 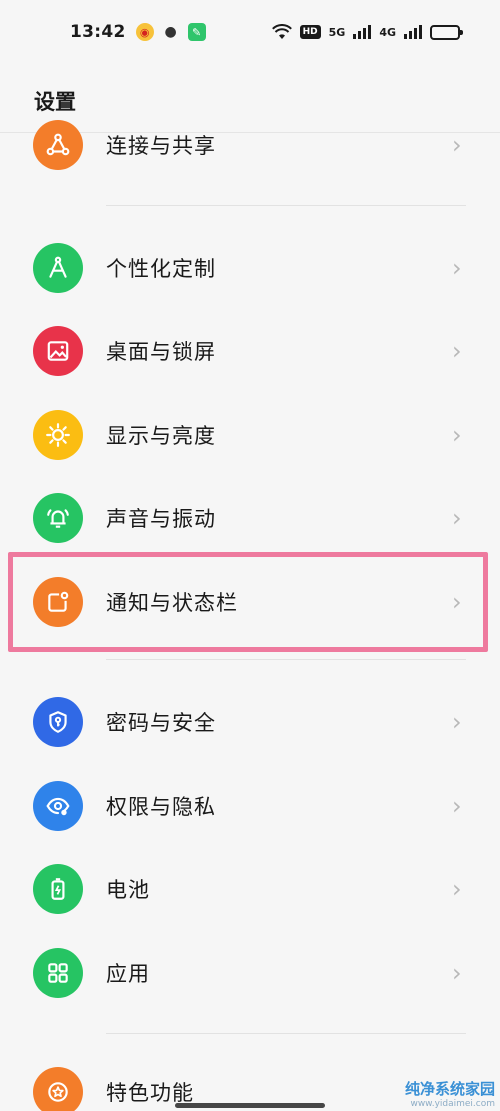 I want to click on settings-item-label: 电池, so click(x=128, y=890).